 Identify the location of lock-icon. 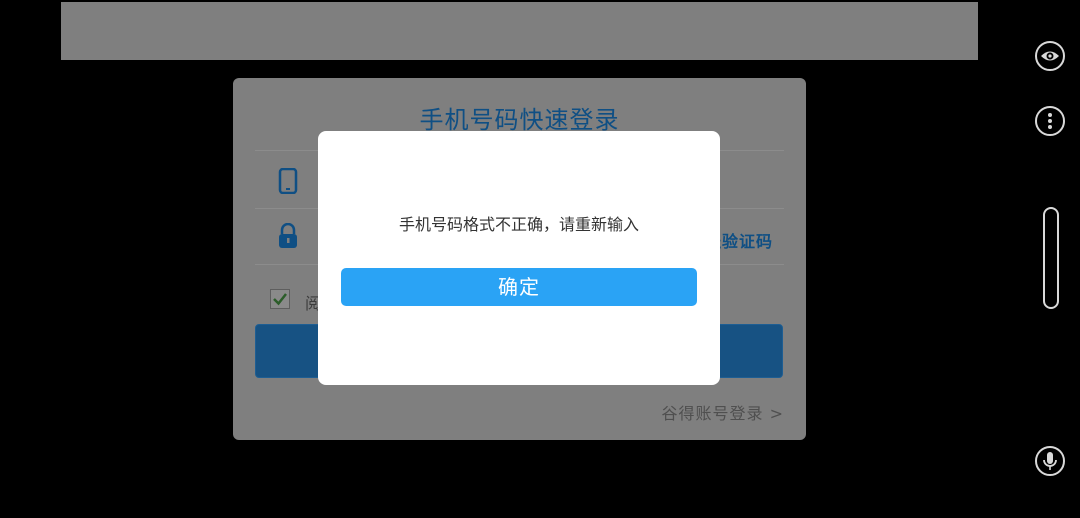
(288, 235).